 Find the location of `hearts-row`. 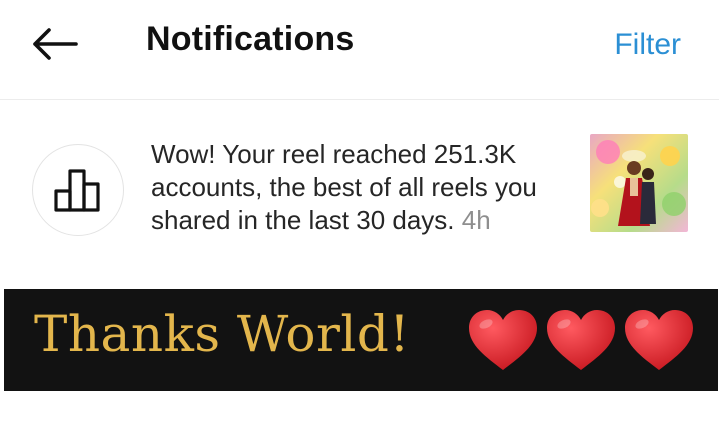

hearts-row is located at coordinates (581, 340).